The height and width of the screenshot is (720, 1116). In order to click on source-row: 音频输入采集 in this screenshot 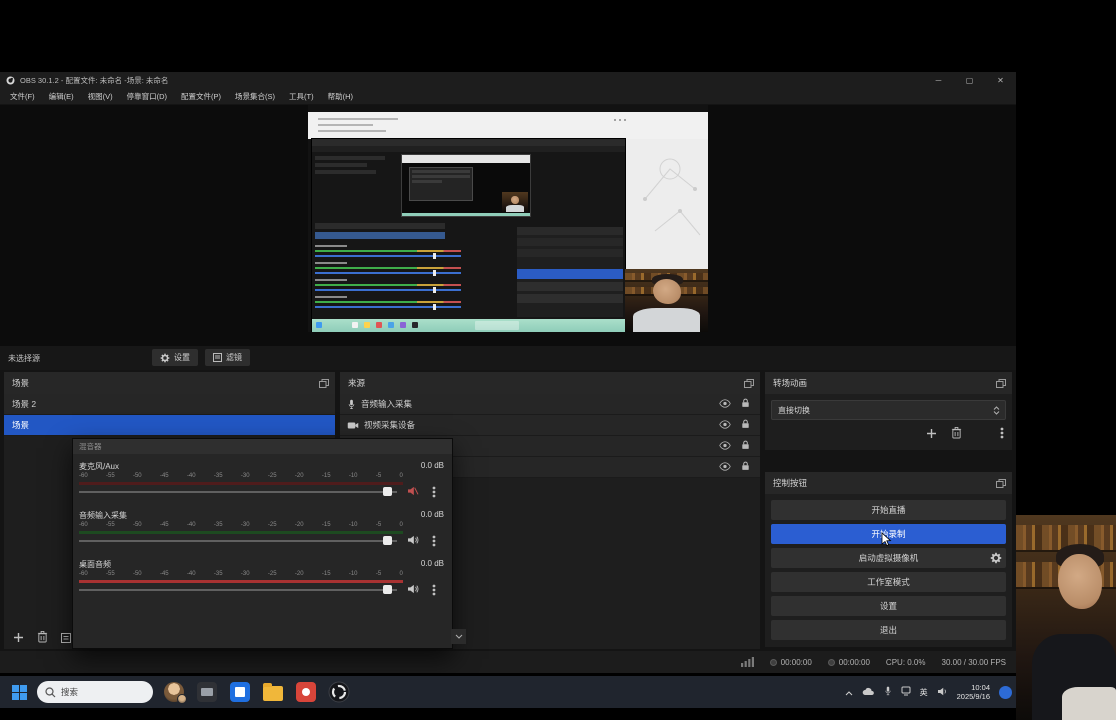, I will do `click(550, 404)`.